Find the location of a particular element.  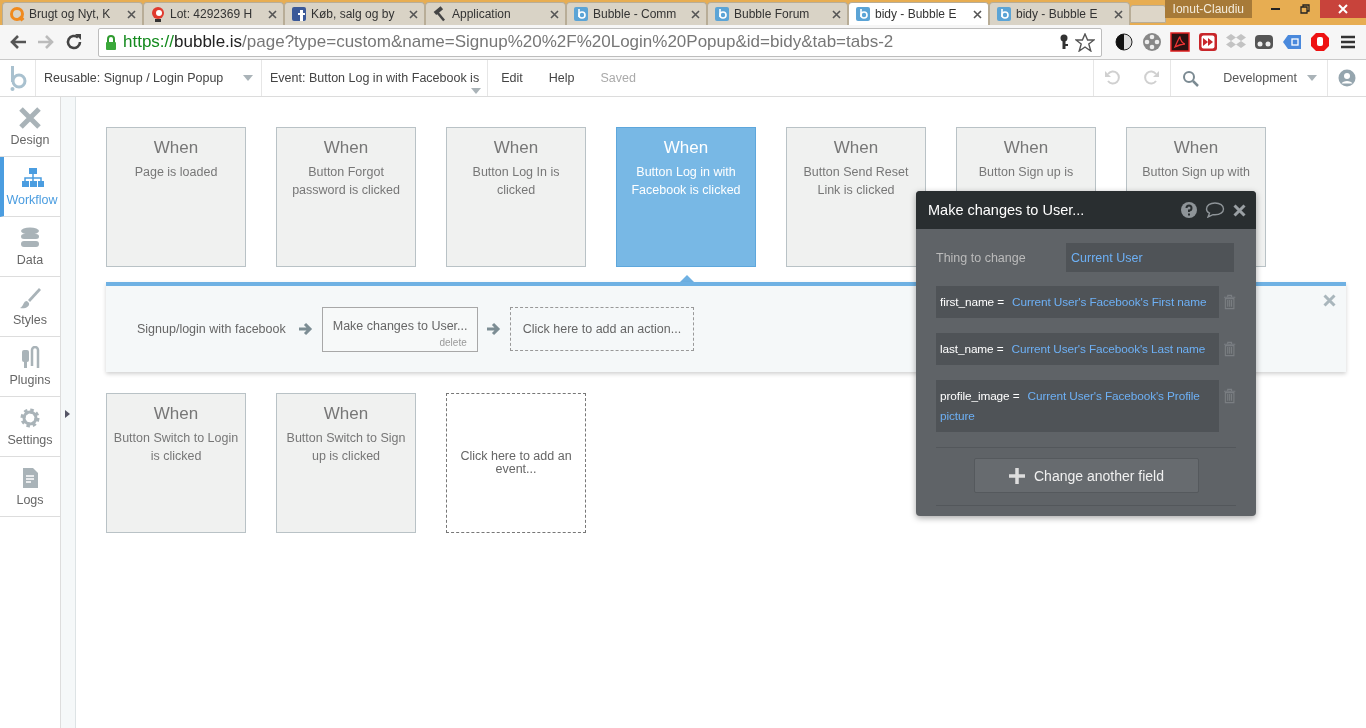

workflow-name: Signup/login with facebook is located at coordinates (211, 329).